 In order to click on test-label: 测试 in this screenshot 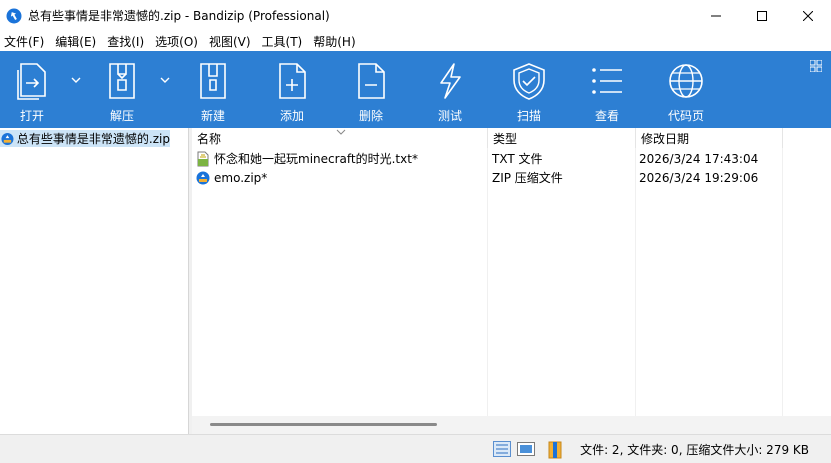, I will do `click(449, 116)`.